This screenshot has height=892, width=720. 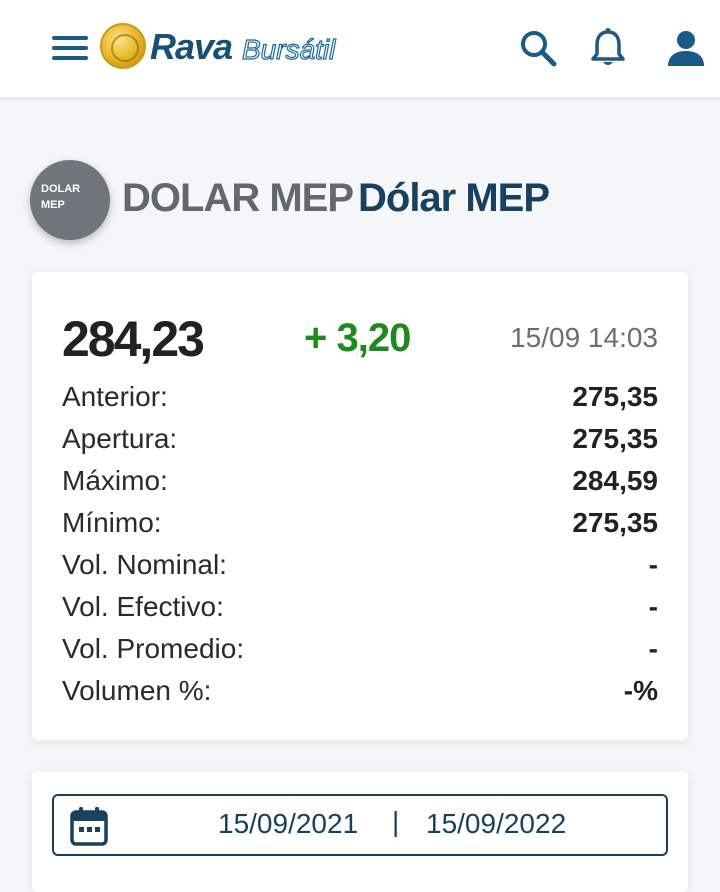 I want to click on stat-label: Vol. Promedio:, so click(x=153, y=648).